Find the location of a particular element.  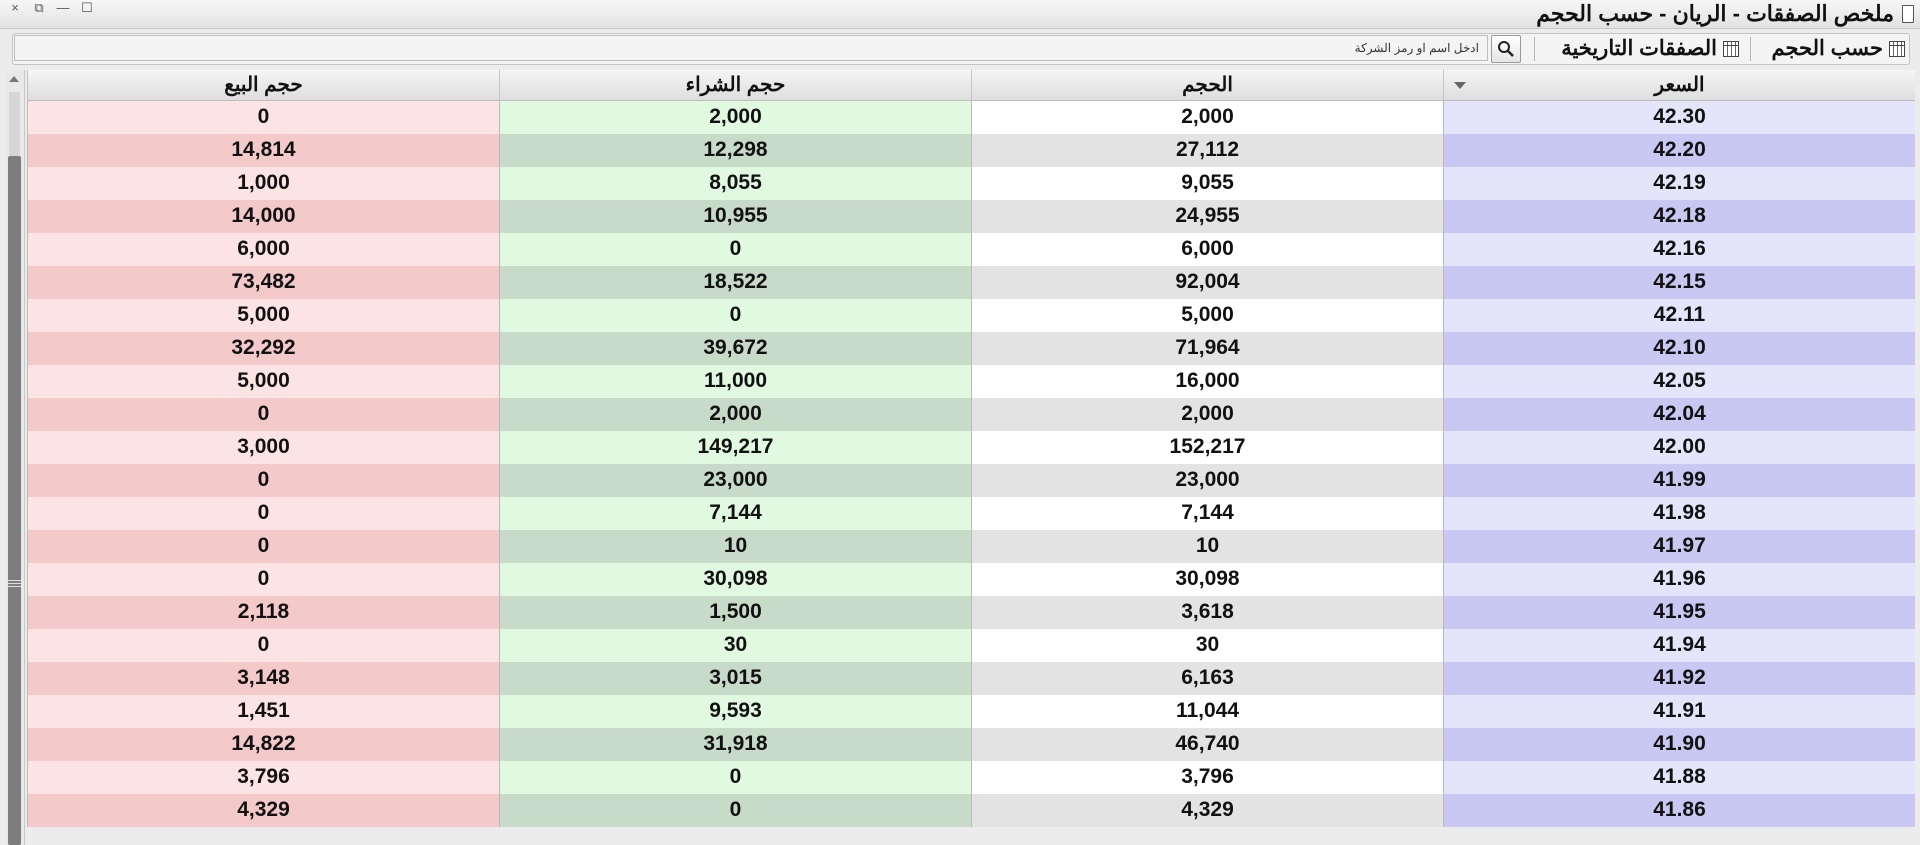

buy-volume-cell: 7,144 is located at coordinates (735, 513).